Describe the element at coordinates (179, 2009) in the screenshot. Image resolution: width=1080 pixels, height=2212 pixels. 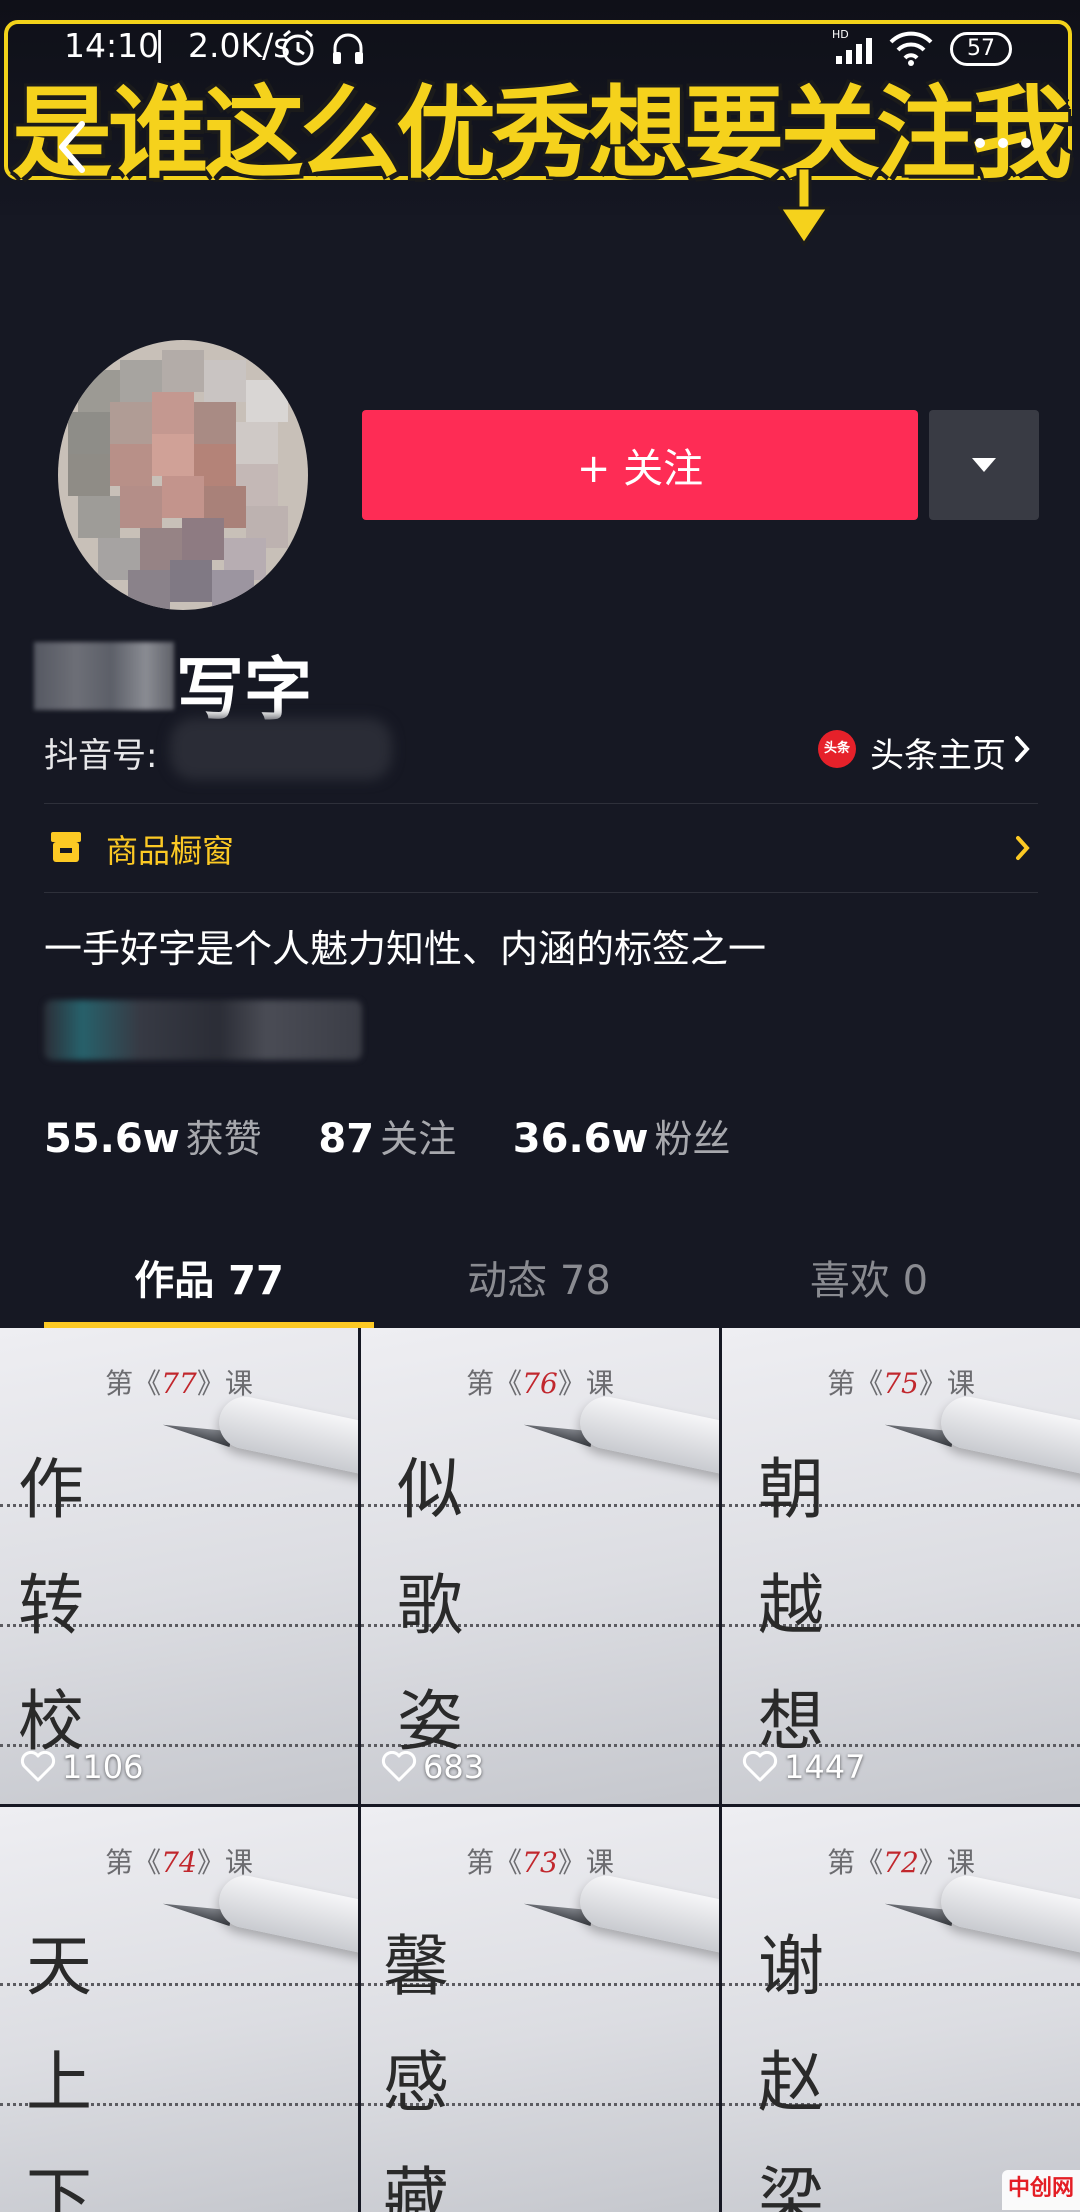
I see `video-thumbnail: 第《74》课 天 上 下` at that location.